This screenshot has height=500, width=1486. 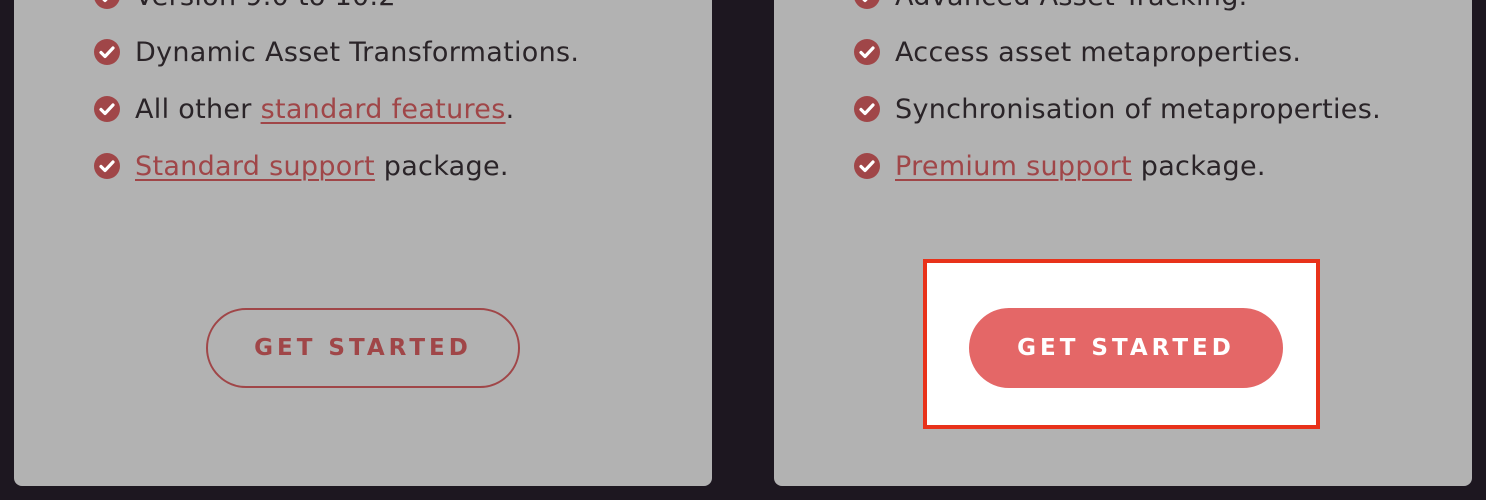 I want to click on feature-text: Dynamic Asset Transformations., so click(x=357, y=52).